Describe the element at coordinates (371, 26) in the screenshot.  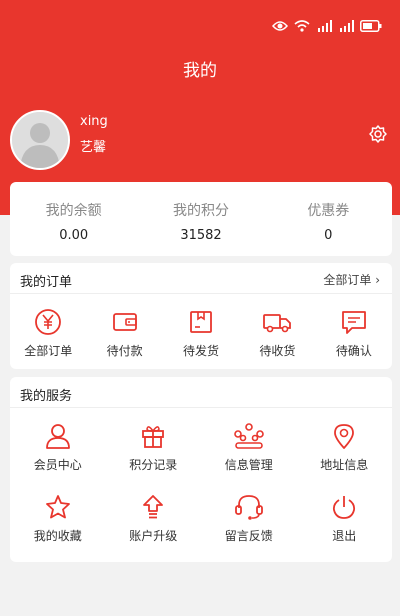
I see `battery-icon` at that location.